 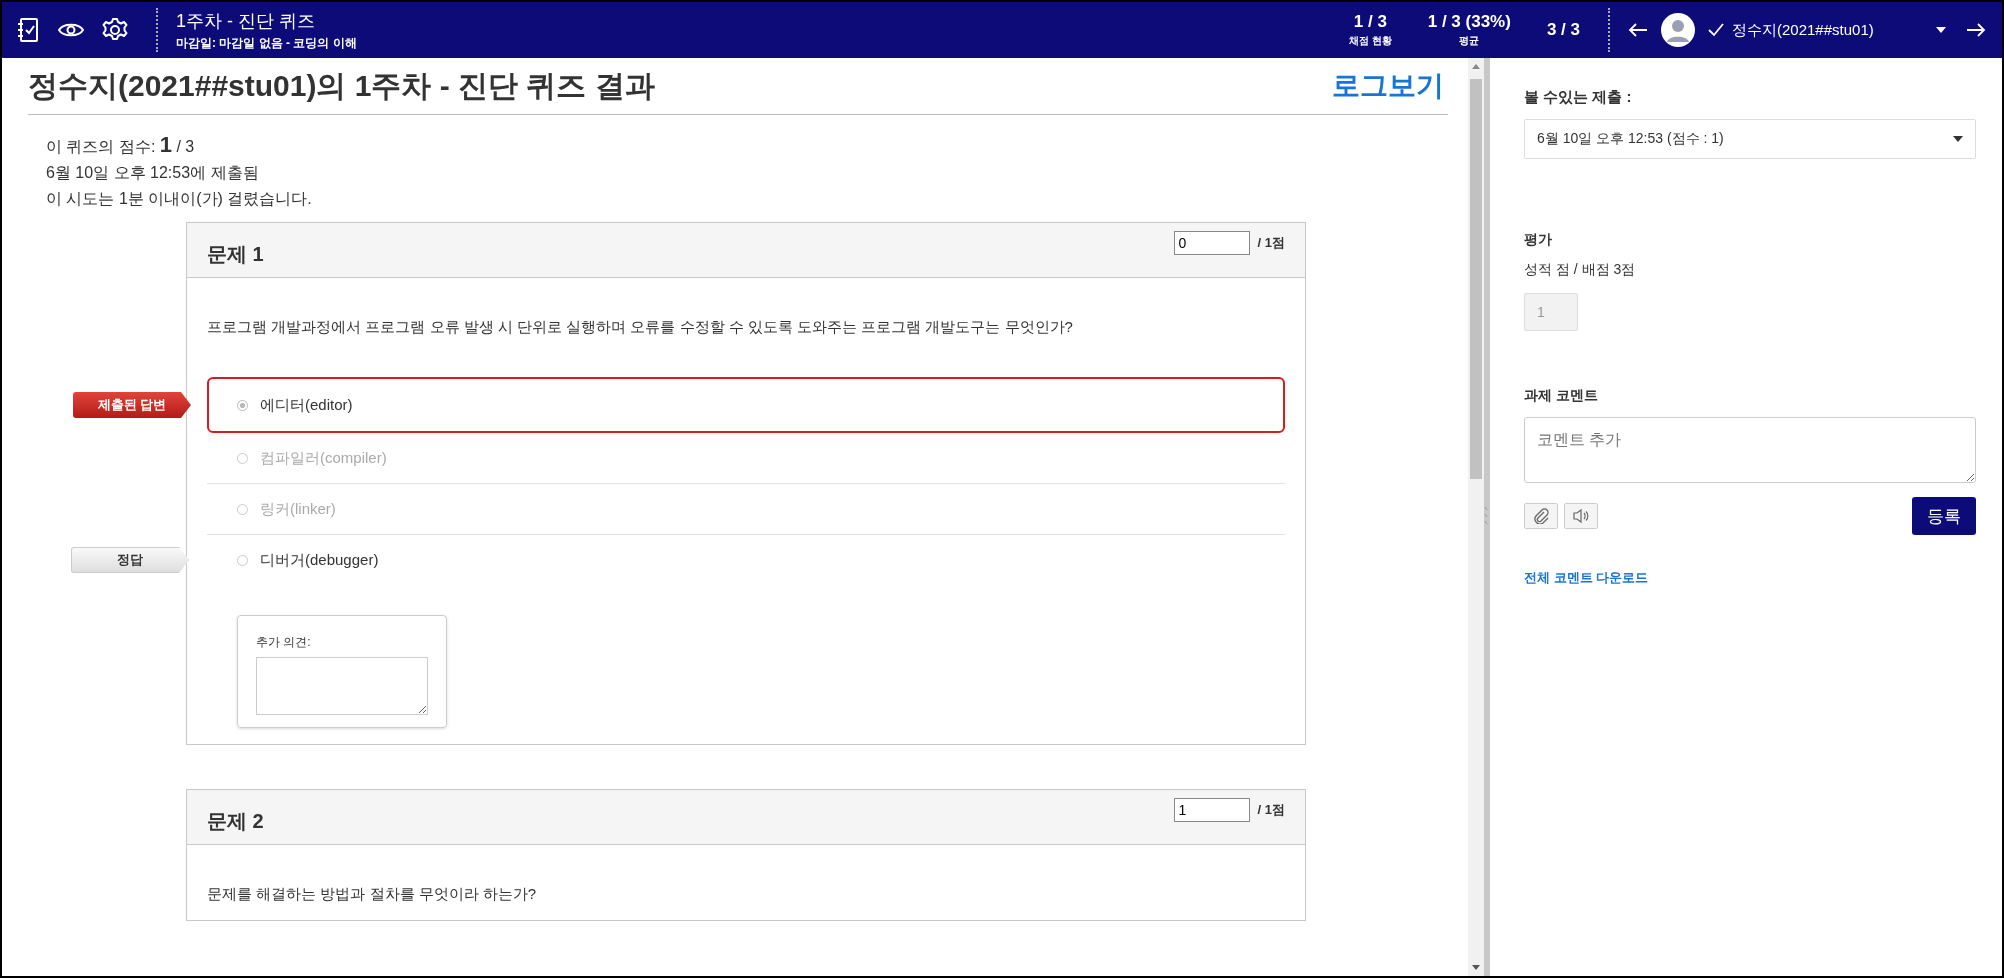 I want to click on scroll-down-icon, so click(x=1476, y=967).